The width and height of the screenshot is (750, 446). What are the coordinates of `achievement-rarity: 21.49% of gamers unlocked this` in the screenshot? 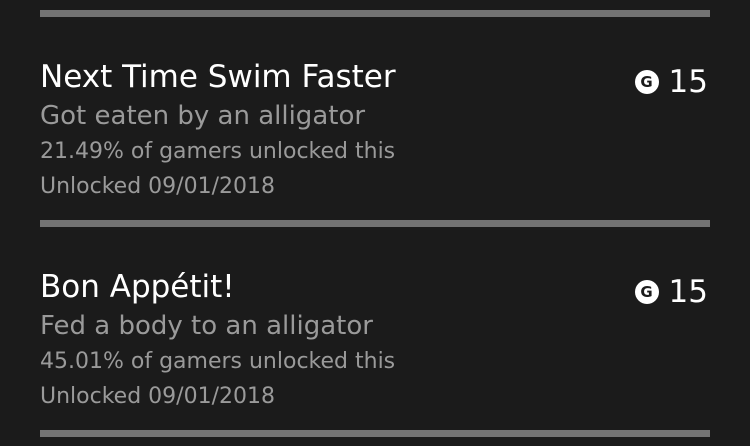 It's located at (218, 151).